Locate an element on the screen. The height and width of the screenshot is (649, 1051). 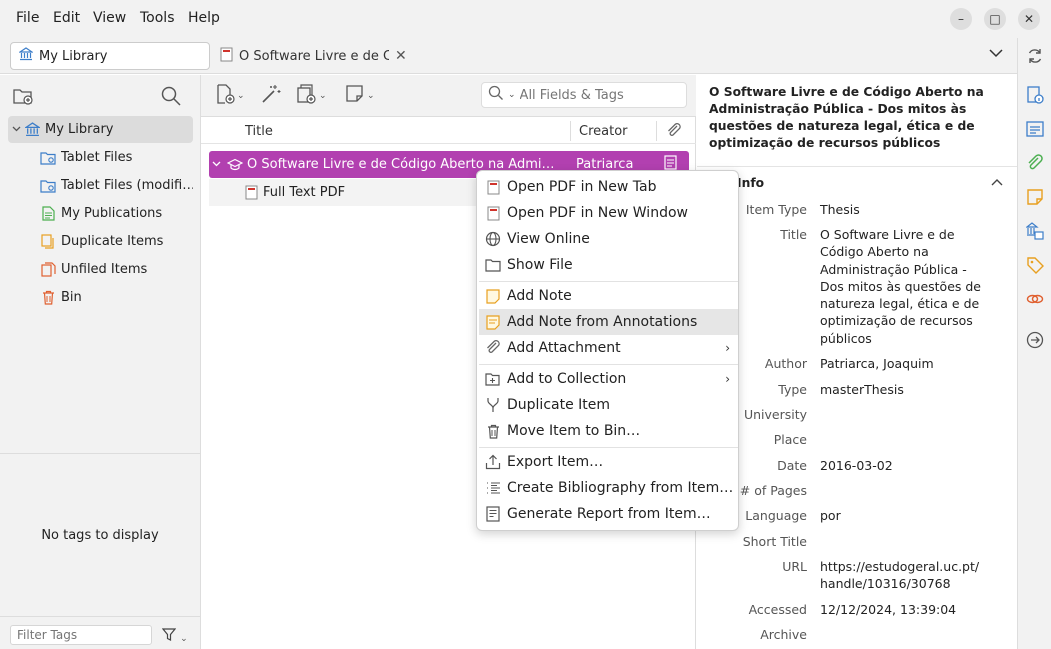
menu-open-pdf-new-window: Open PDF in New Window is located at coordinates (608, 213).